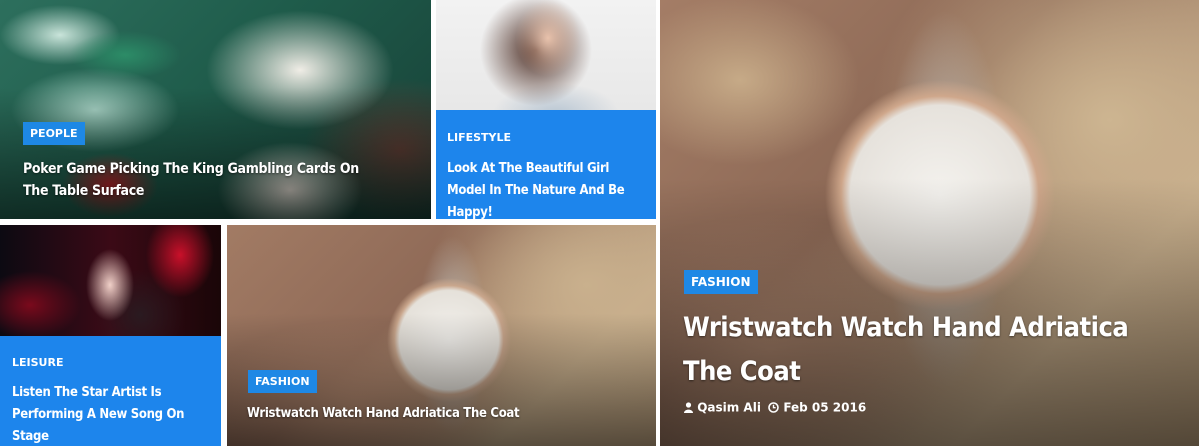 This screenshot has height=446, width=1199. I want to click on category-badge: Lifestyle, so click(479, 137).